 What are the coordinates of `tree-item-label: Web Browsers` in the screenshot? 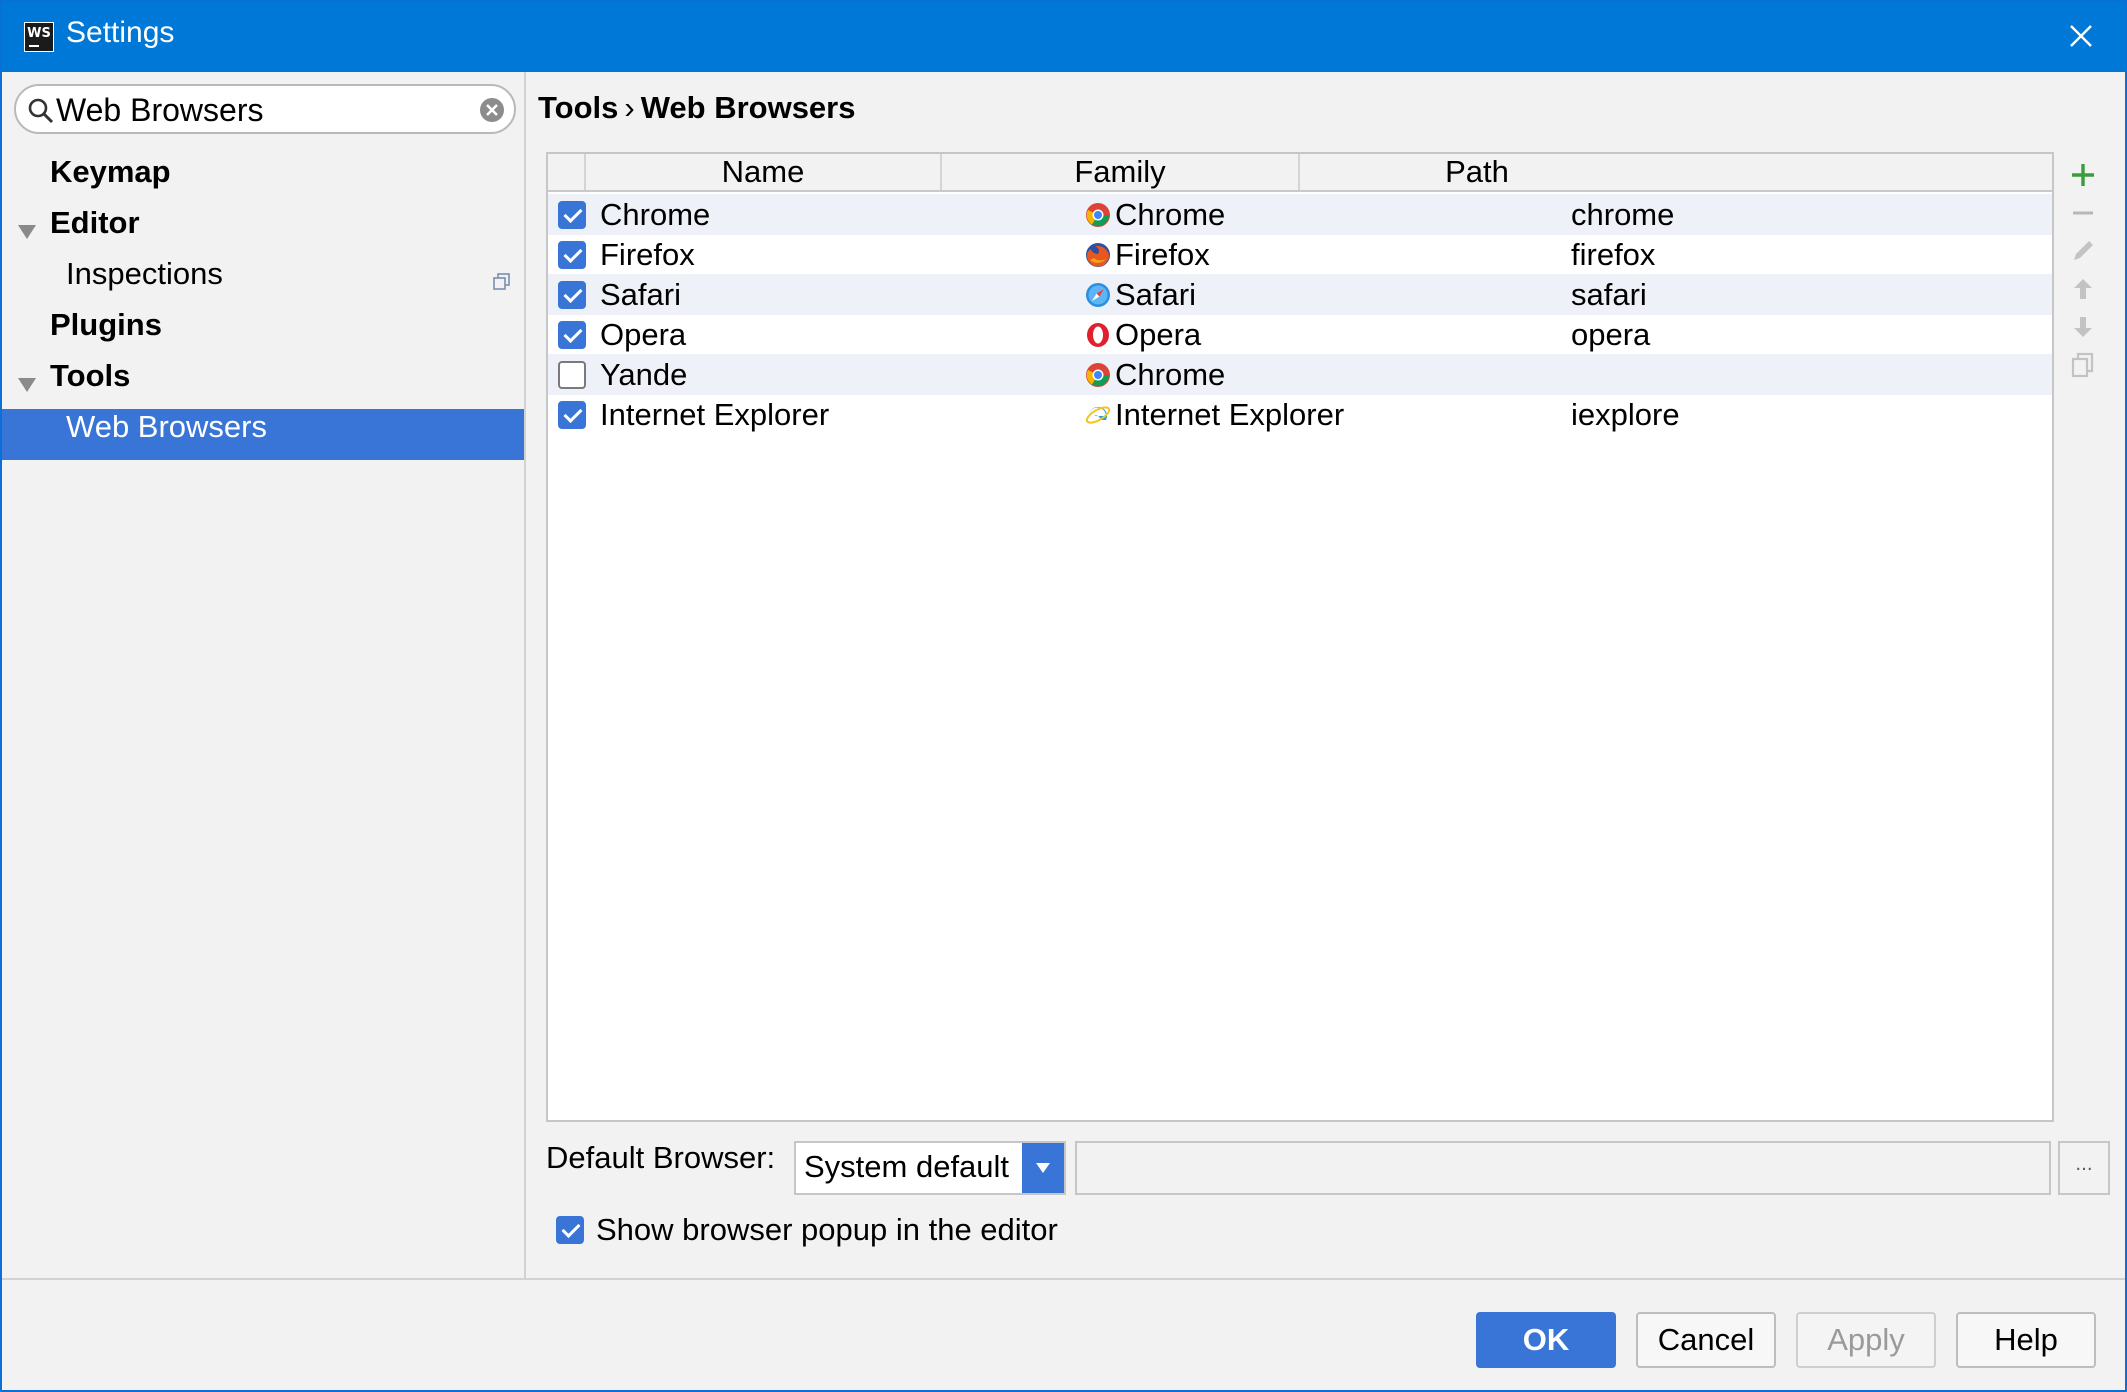 It's located at (166, 426).